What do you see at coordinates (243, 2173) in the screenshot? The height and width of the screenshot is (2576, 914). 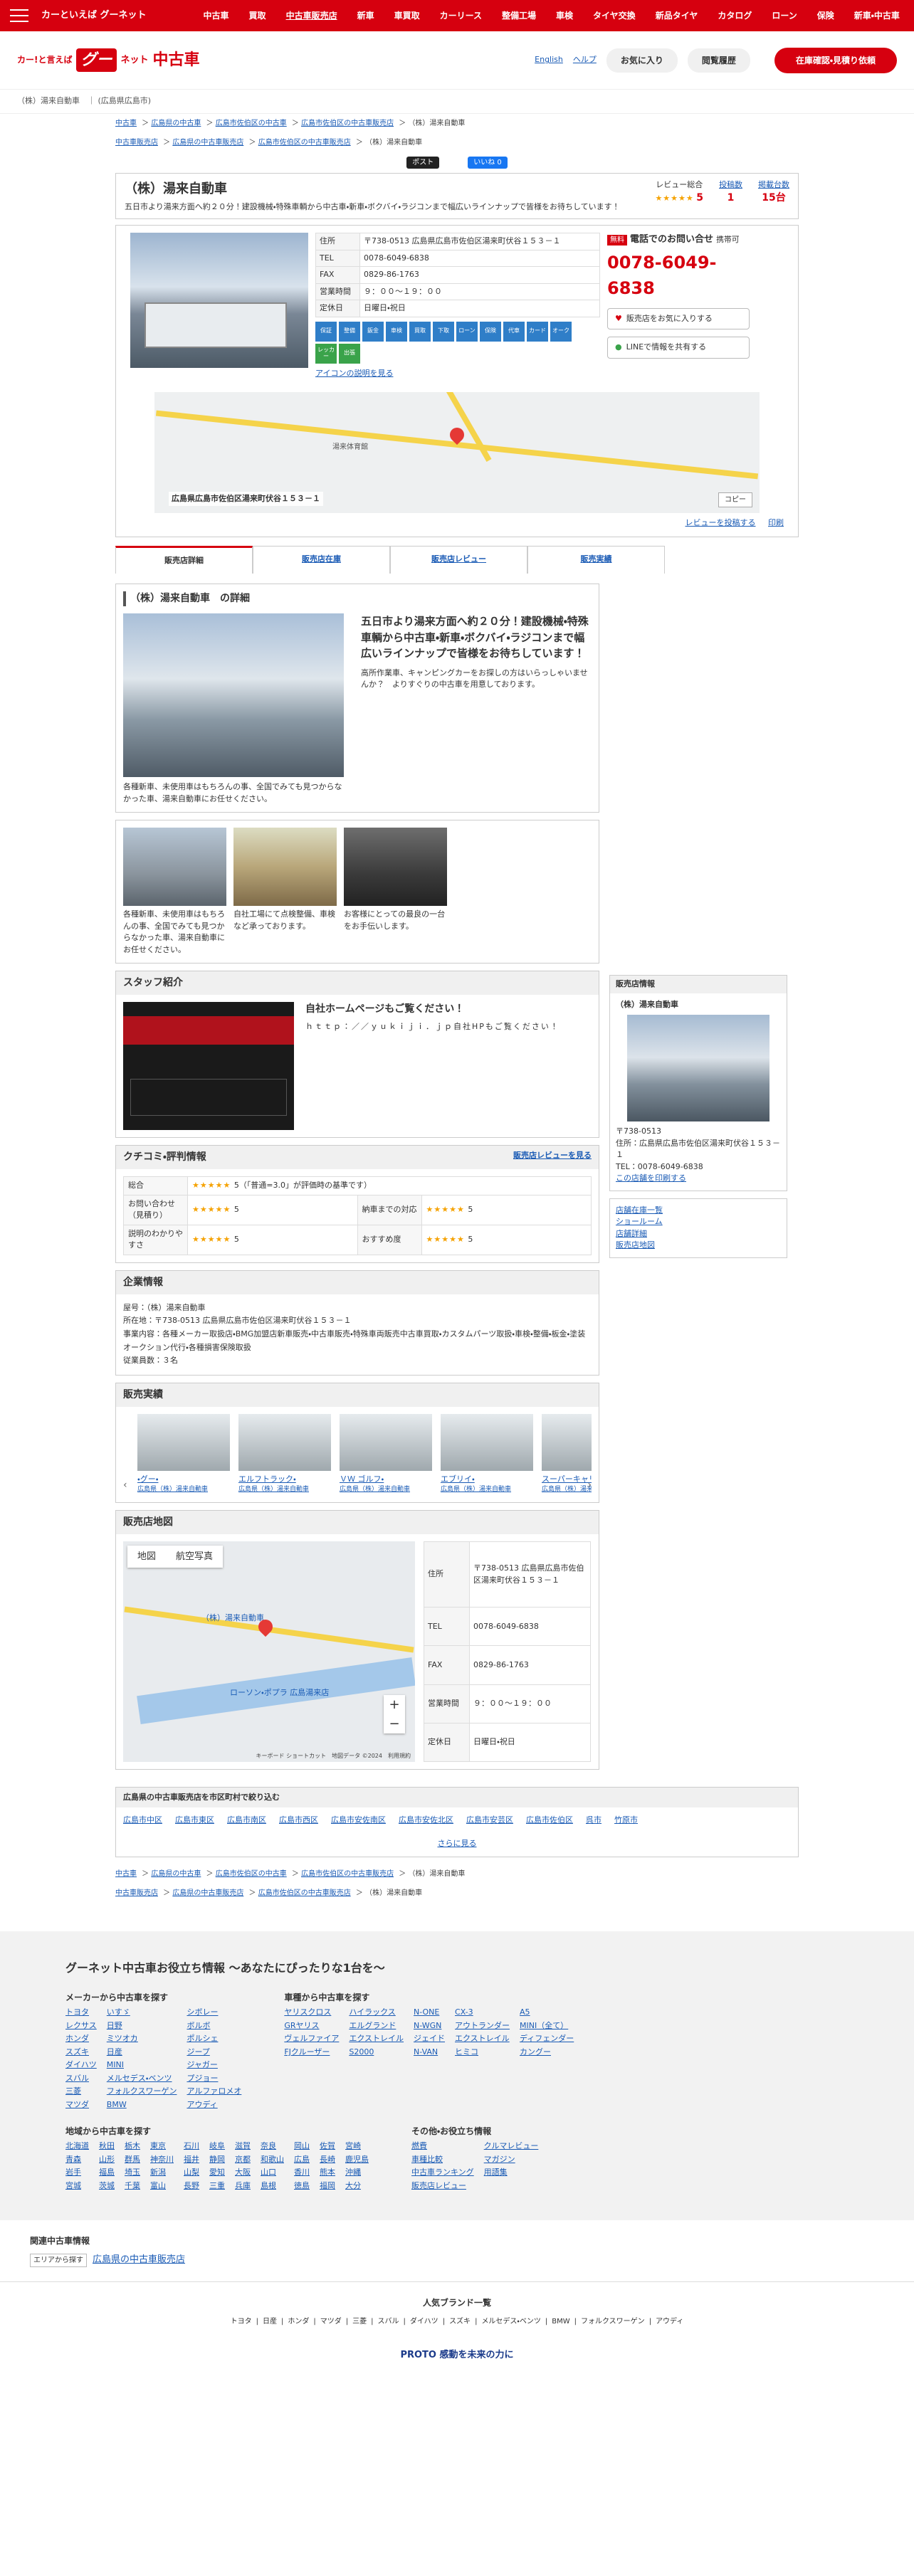 I see `footer-link: 大阪` at bounding box center [243, 2173].